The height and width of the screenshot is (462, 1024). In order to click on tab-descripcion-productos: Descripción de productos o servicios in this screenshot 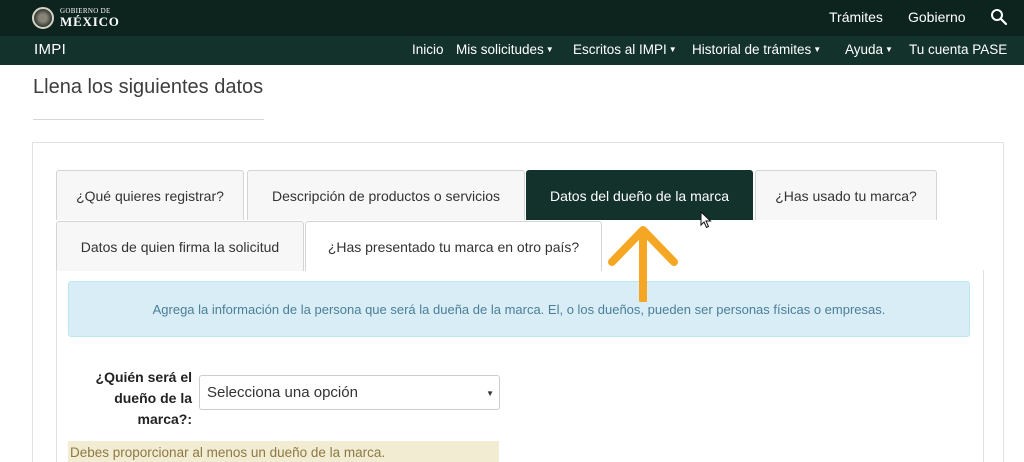, I will do `click(386, 195)`.